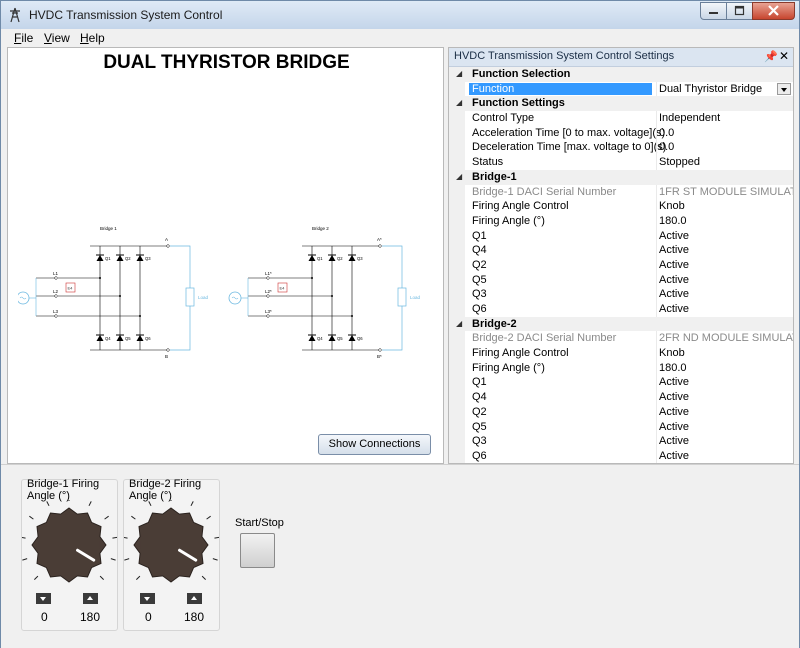  I want to click on circuit-line, so click(180, 266).